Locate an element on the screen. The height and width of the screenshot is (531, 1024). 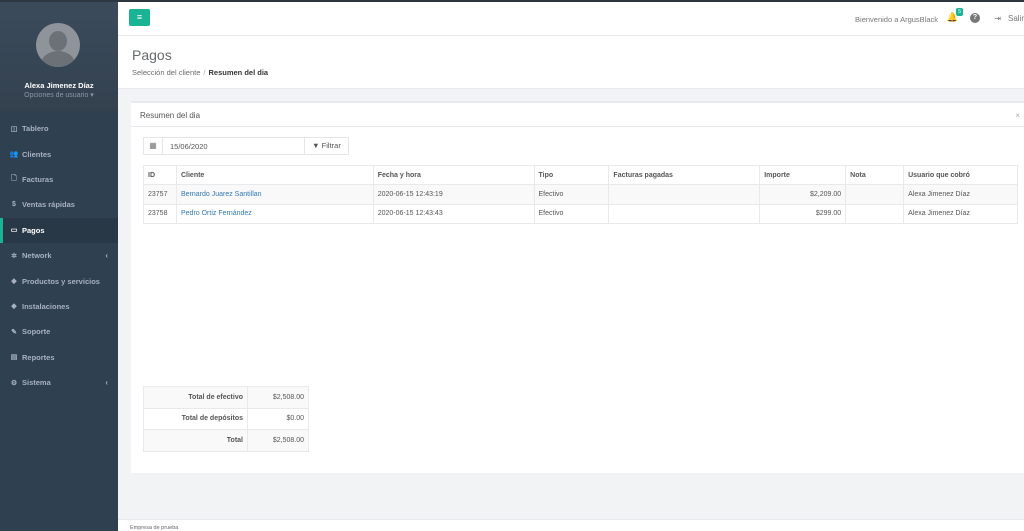
top-navbar: ≡ Bienvenido a ArgusBlack 🔔 5 ? ⇥ Salir is located at coordinates (571, 19).